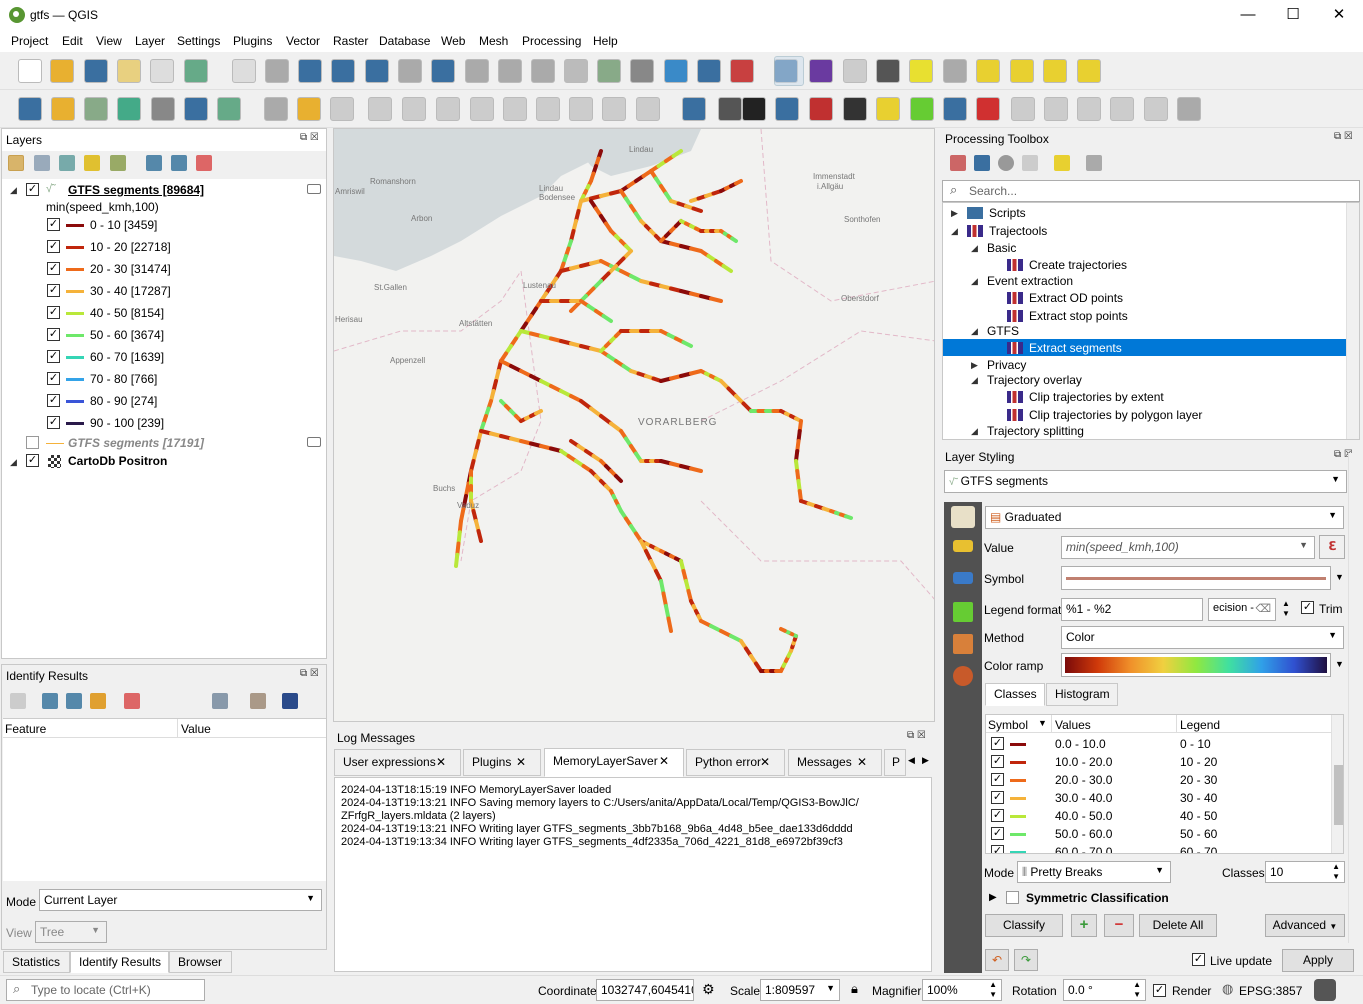 Image resolution: width=1363 pixels, height=1004 pixels. Describe the element at coordinates (72, 41) in the screenshot. I see `menu-edit: Edit` at that location.